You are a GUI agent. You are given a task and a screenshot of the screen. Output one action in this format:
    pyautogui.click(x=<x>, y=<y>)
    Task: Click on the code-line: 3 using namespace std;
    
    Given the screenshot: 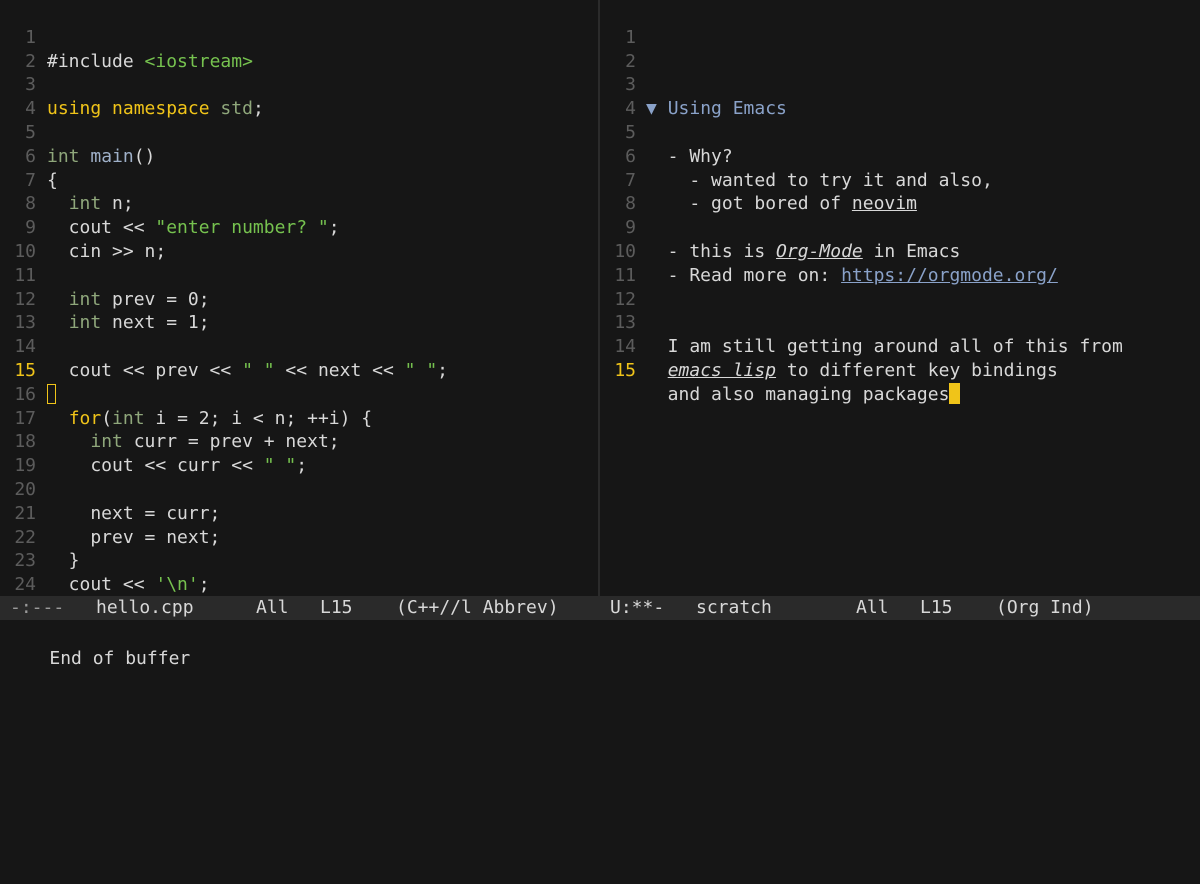 What is the action you would take?
    pyautogui.click(x=299, y=84)
    